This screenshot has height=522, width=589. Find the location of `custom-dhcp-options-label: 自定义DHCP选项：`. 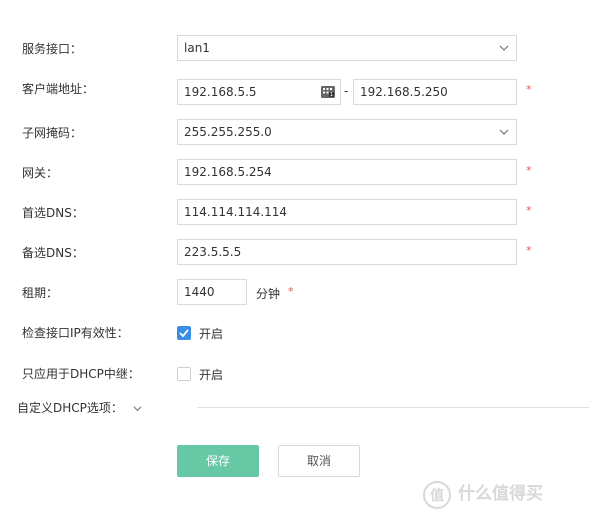

custom-dhcp-options-label: 自定义DHCP选项： is located at coordinates (70, 408).